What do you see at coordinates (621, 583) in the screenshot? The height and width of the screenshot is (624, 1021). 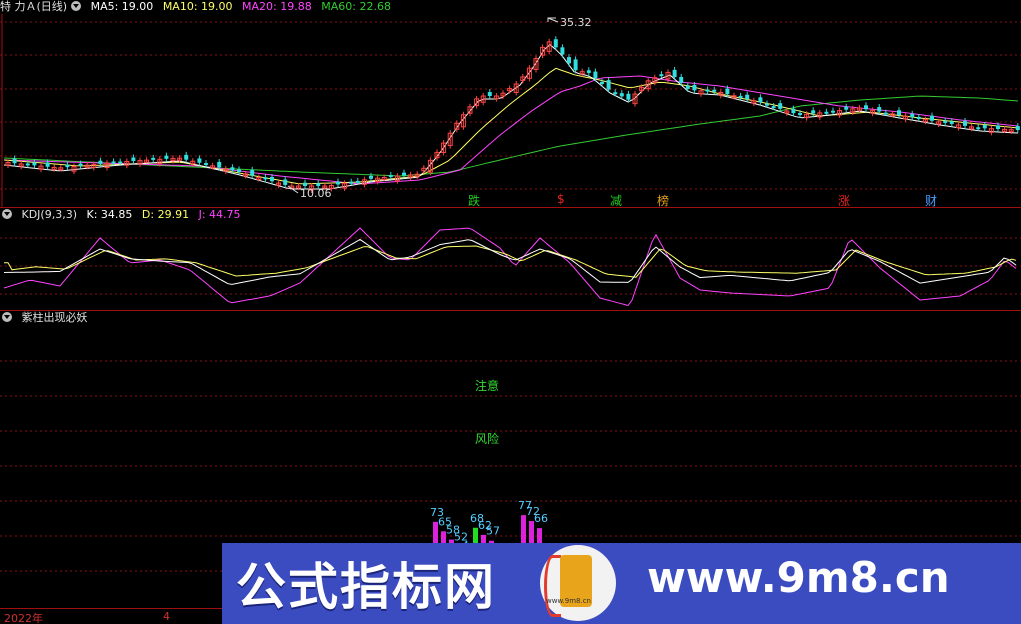 I see `watermark-banner: 公式指标网 www.9m8.cn www.9m8.cn` at bounding box center [621, 583].